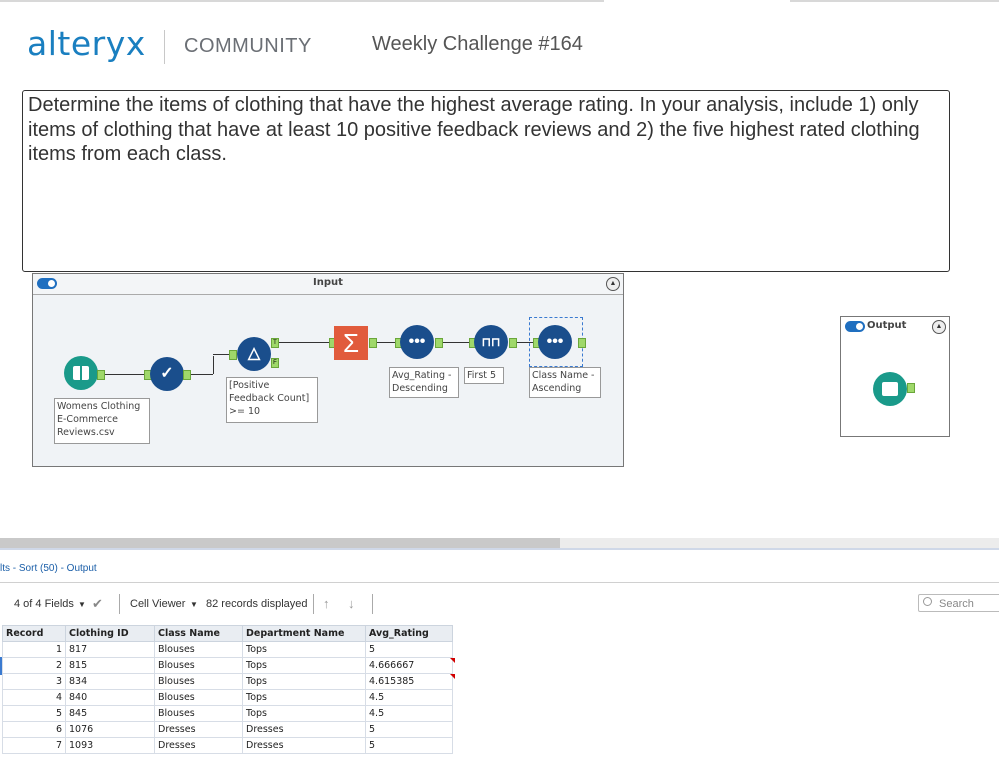 The width and height of the screenshot is (999, 759). I want to click on true-anchor: T, so click(275, 343).